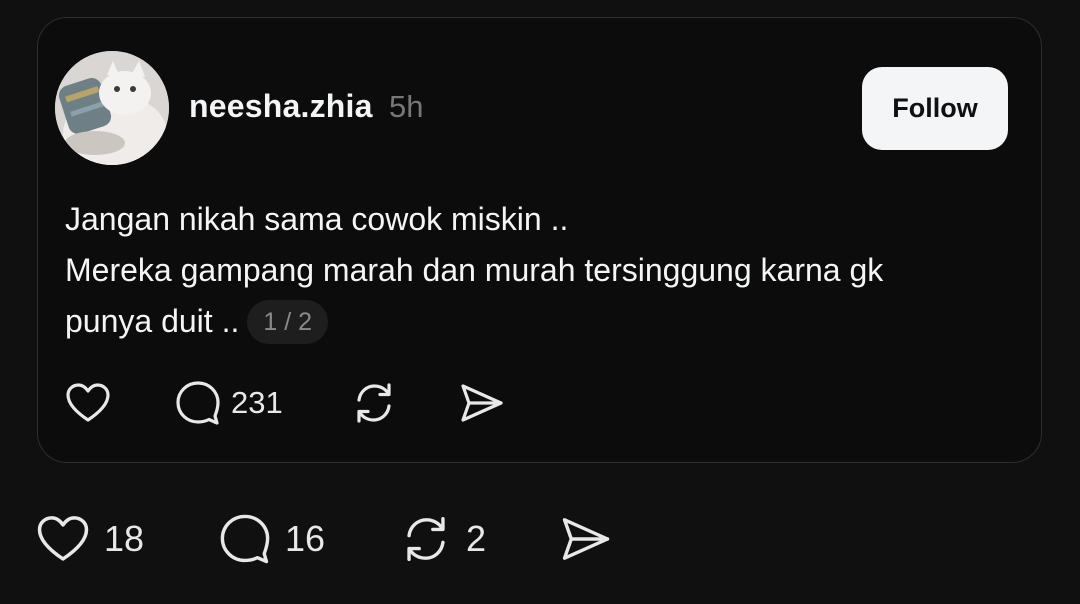 This screenshot has width=1080, height=604. What do you see at coordinates (272, 539) in the screenshot?
I see `comment-button: 16` at bounding box center [272, 539].